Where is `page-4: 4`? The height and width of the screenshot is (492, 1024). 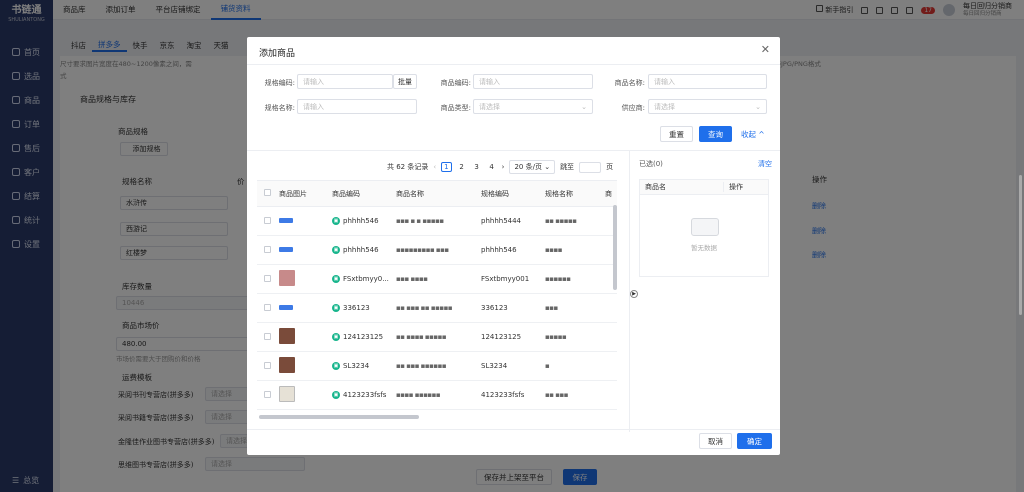
page-4: 4 is located at coordinates (492, 167).